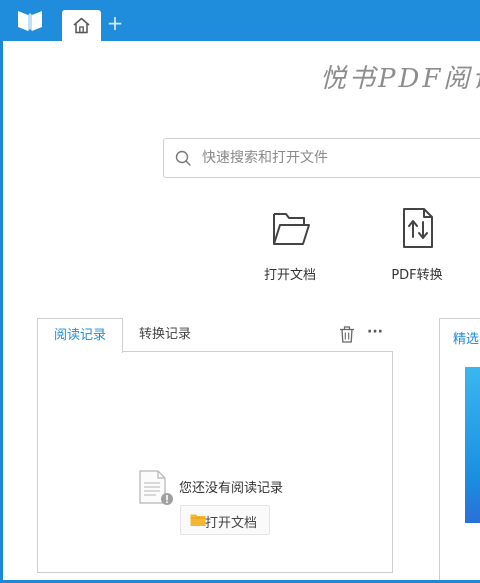 This screenshot has height=583, width=480. What do you see at coordinates (80, 335) in the screenshot?
I see `tab-reading-history: 阅读记录` at bounding box center [80, 335].